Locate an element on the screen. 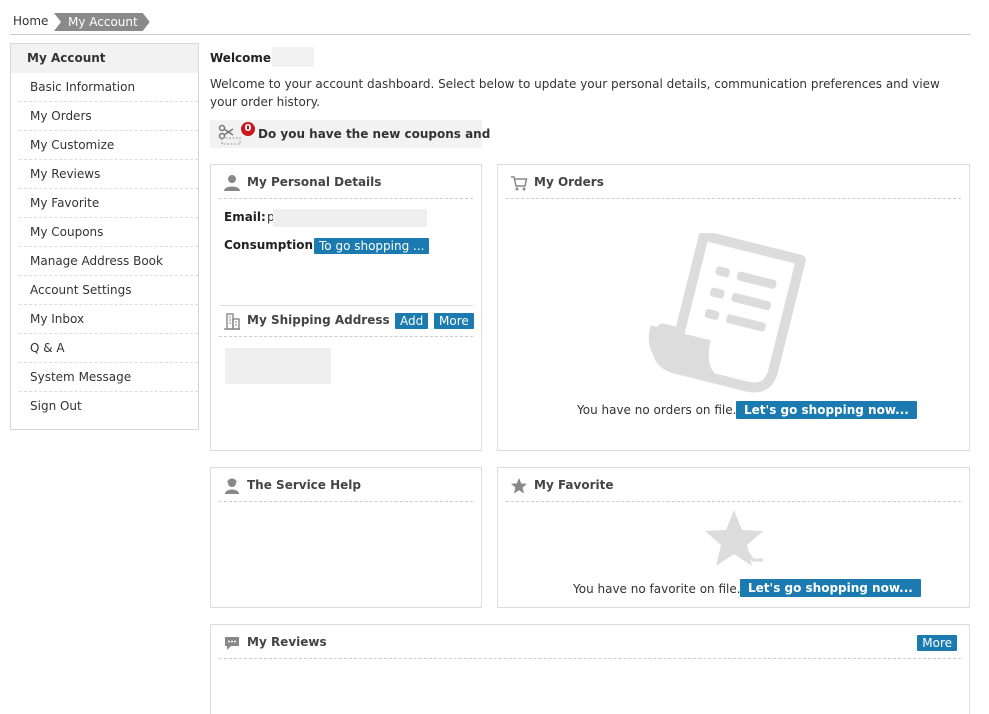 This screenshot has height=714, width=989. favorite-header: My Favorite is located at coordinates (733, 489).